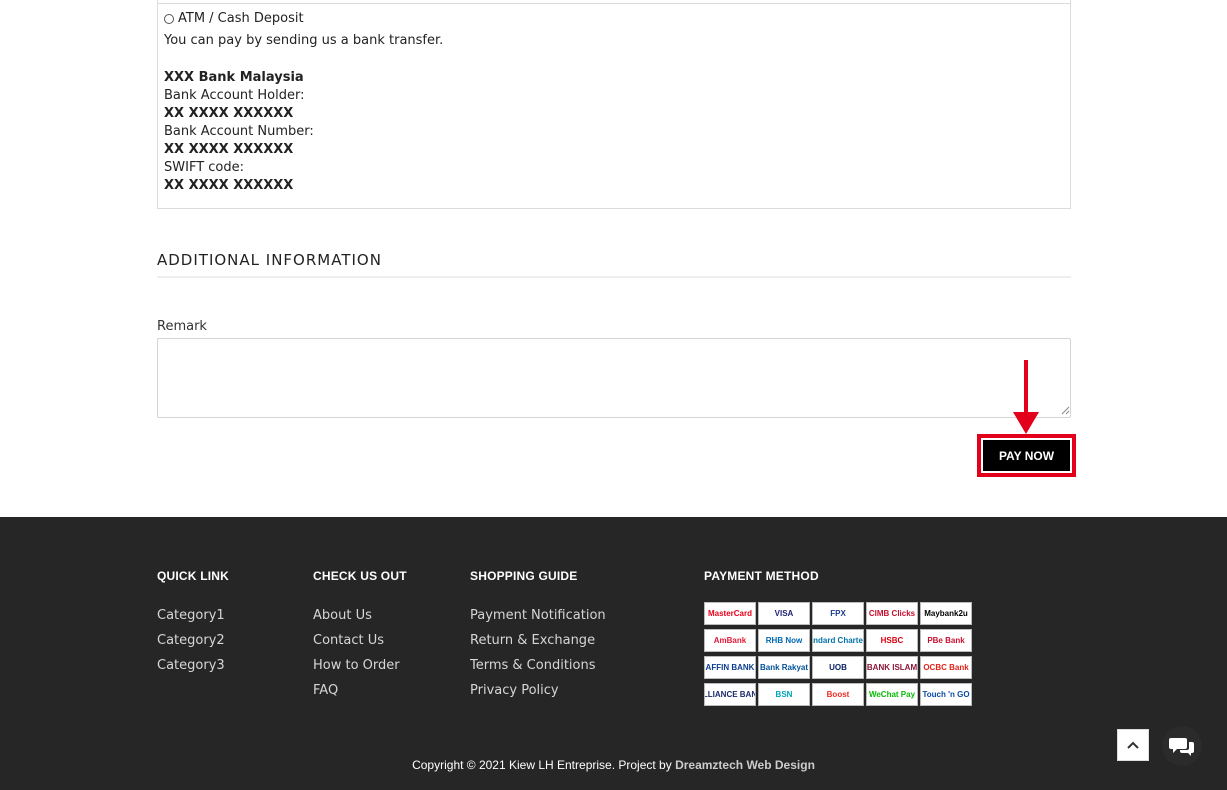 Image resolution: width=1227 pixels, height=790 pixels. Describe the element at coordinates (838, 694) in the screenshot. I see `payment-logo: Boost` at that location.